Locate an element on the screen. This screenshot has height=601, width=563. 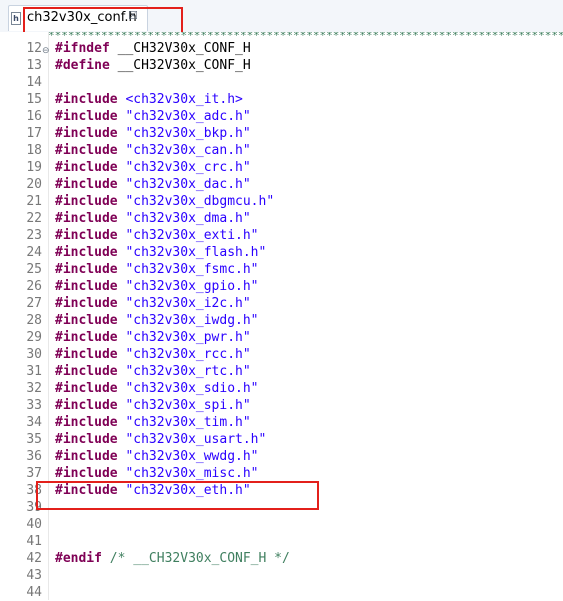
code-line: 18 #include "ch32v30x_can.h" is located at coordinates (281, 150).